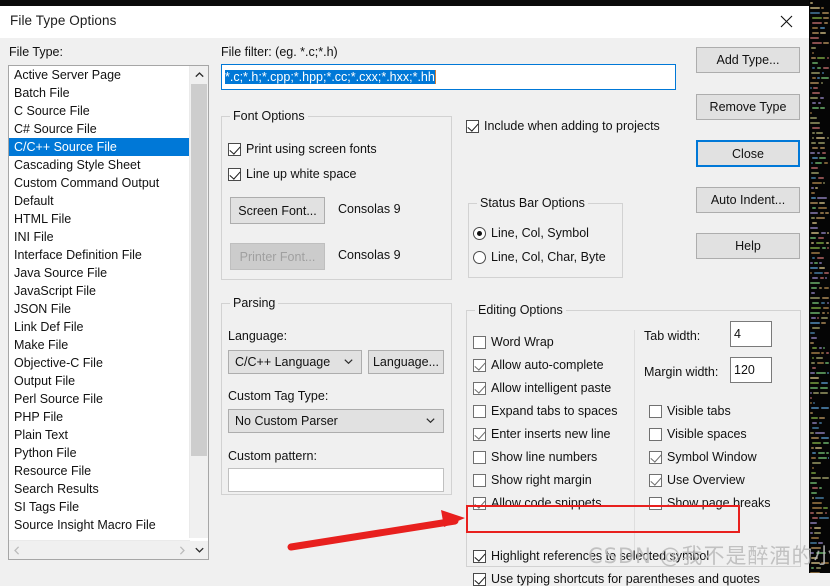 The width and height of the screenshot is (830, 586). I want to click on list-item: Resource File, so click(99, 471).